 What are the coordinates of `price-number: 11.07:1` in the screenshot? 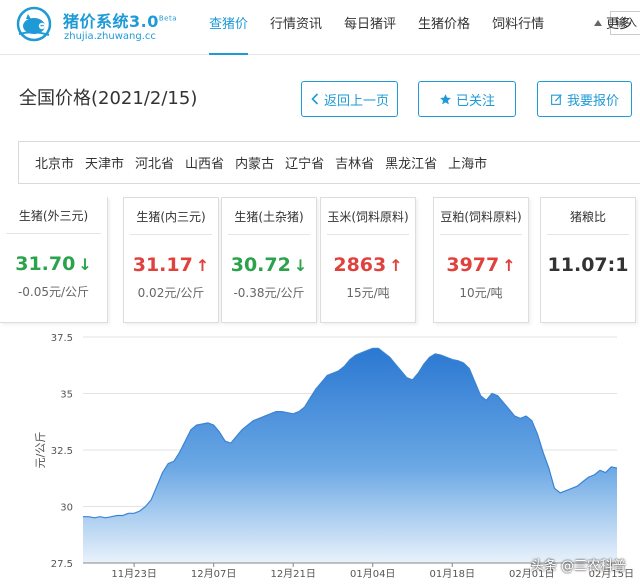 It's located at (588, 265).